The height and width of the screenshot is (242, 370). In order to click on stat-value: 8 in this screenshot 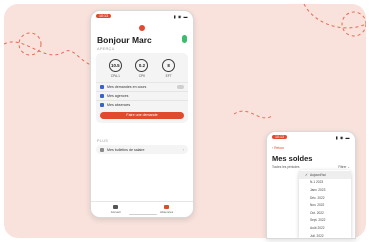, I will do `click(169, 65)`.